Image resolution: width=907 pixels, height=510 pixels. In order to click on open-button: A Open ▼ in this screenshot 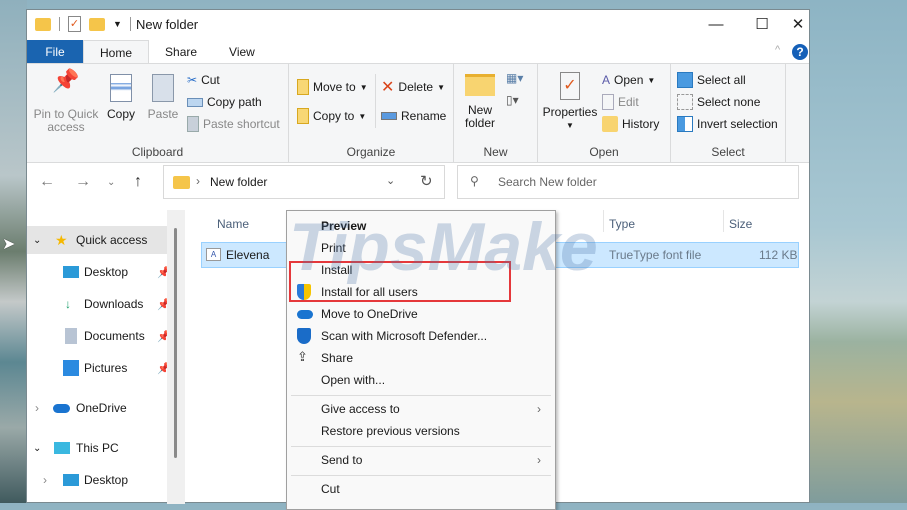, I will do `click(628, 80)`.